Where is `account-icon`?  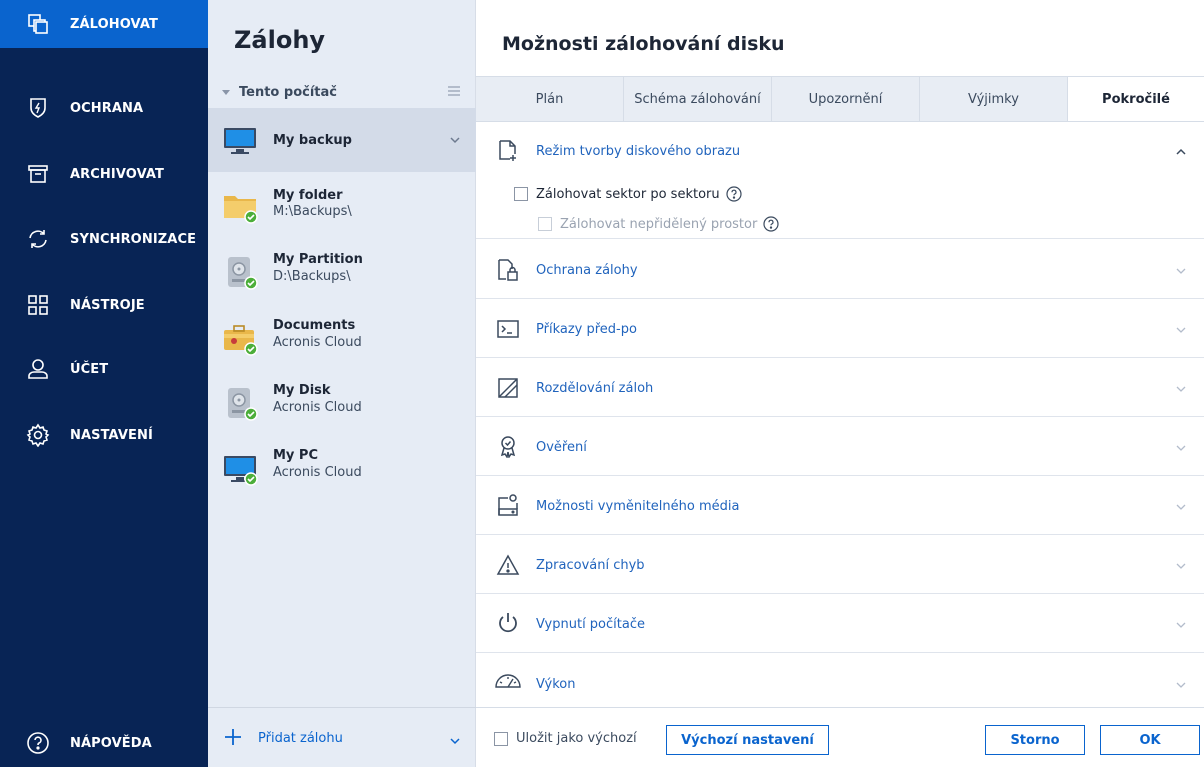 account-icon is located at coordinates (38, 369).